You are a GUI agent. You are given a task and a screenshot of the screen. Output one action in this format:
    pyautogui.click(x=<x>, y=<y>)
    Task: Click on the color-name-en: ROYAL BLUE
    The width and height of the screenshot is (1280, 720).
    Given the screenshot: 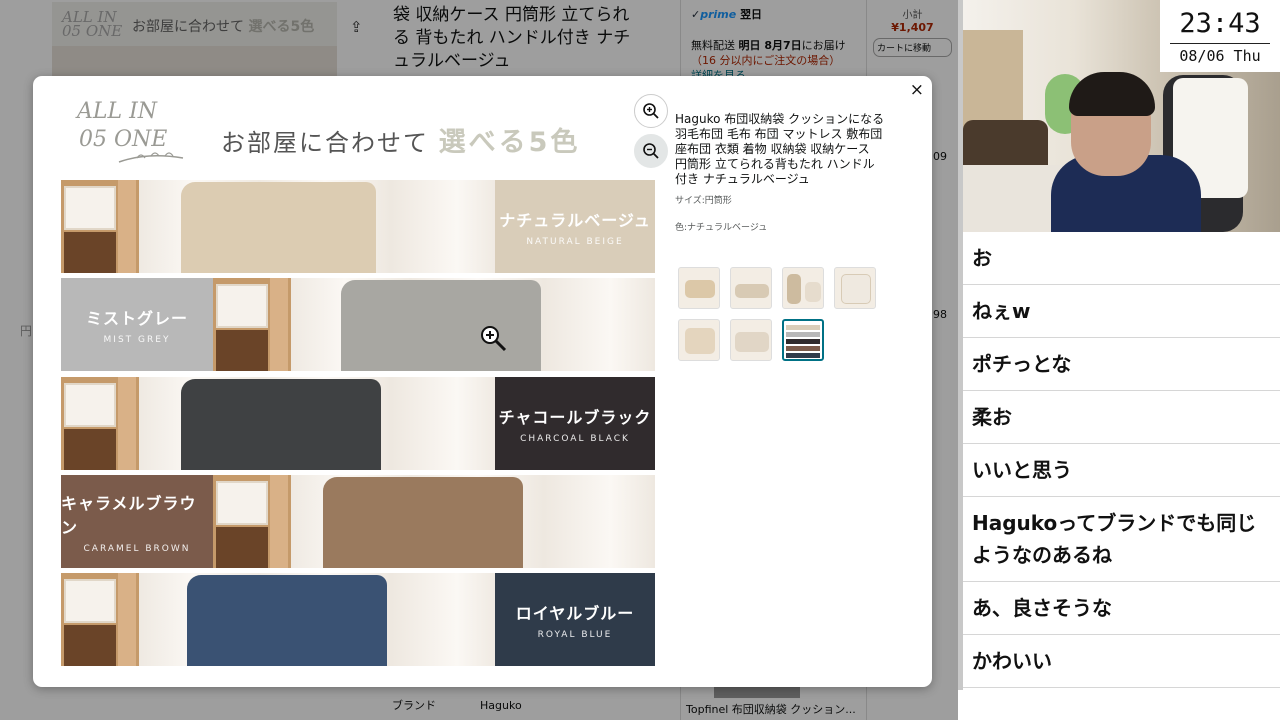 What is the action you would take?
    pyautogui.click(x=575, y=634)
    